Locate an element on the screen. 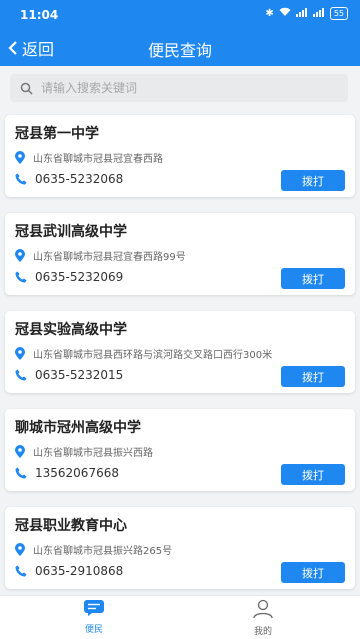 This screenshot has width=360, height=639. status-time: 11:04 is located at coordinates (39, 15).